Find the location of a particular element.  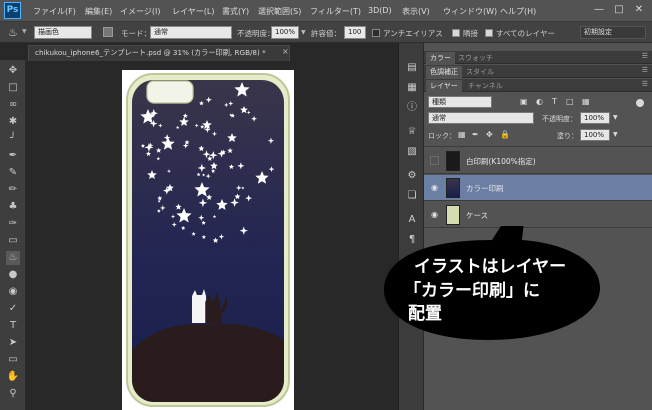

paint-bucket-icon: ♨ is located at coordinates (13, 32).